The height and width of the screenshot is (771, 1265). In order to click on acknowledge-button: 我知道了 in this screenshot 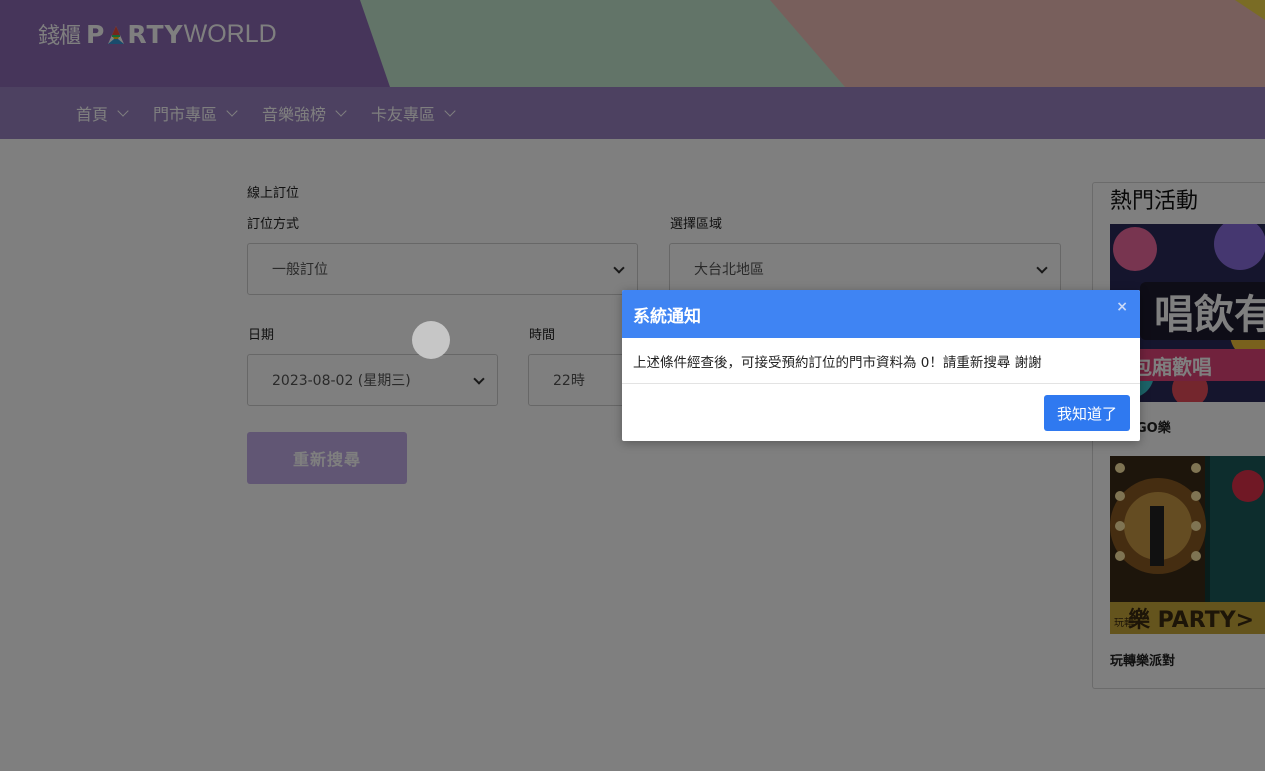, I will do `click(1087, 413)`.